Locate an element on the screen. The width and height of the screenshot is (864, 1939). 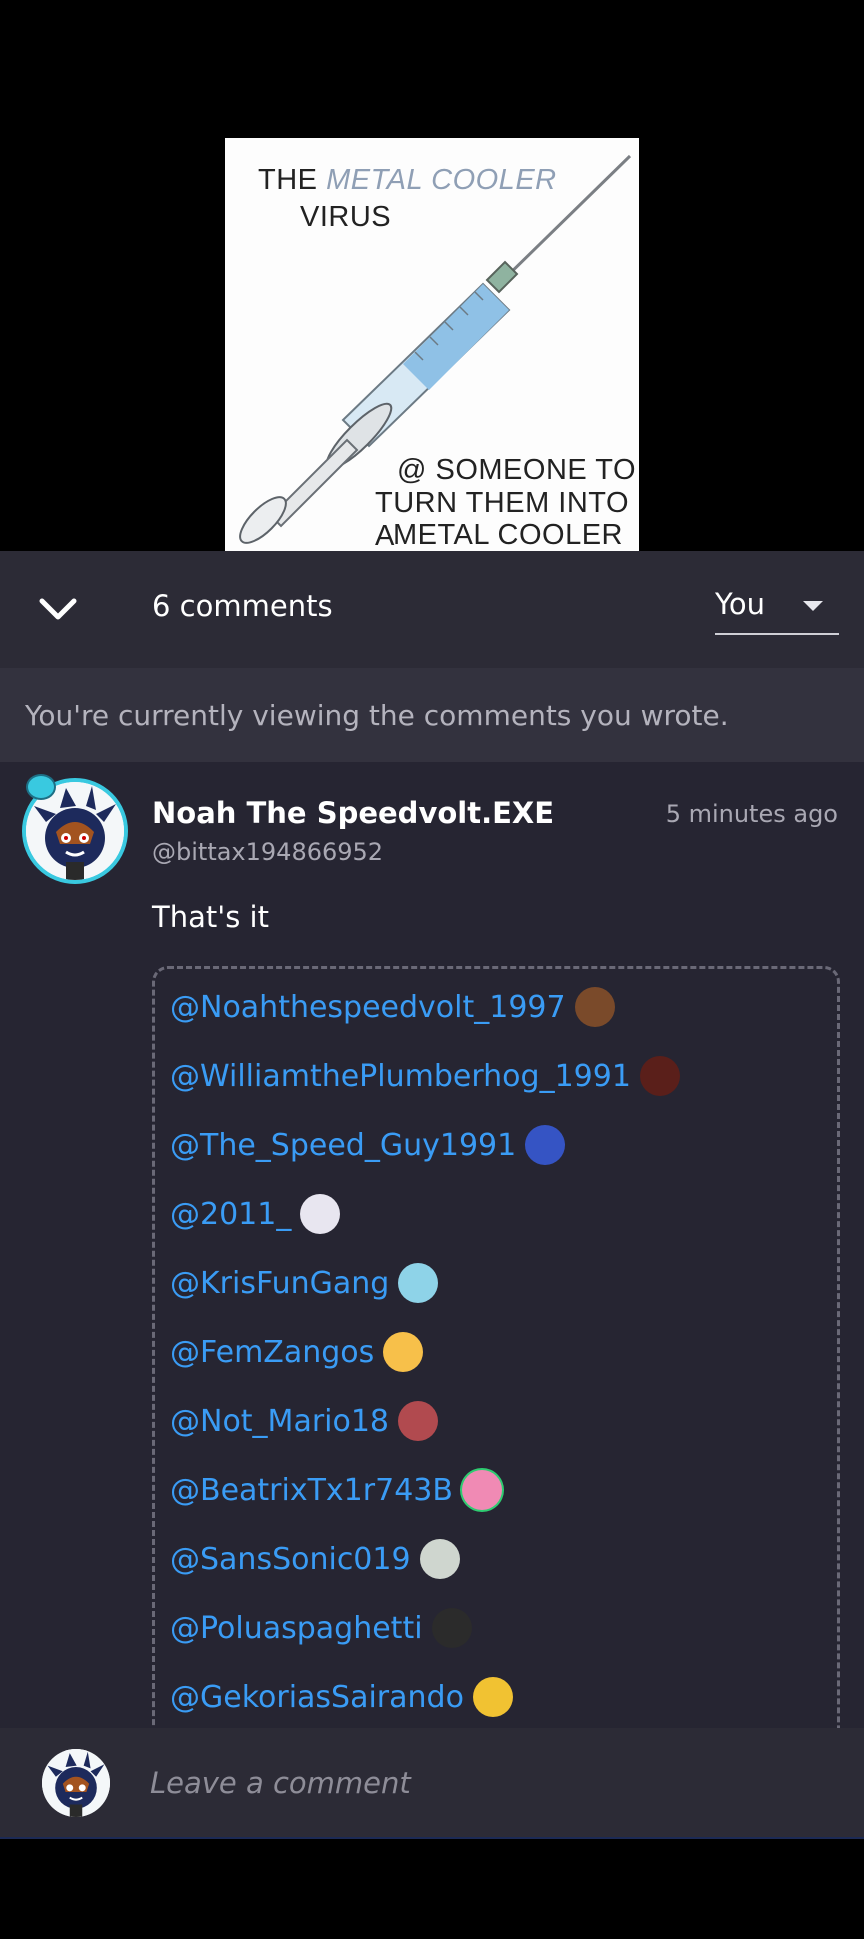
meme-caption-top-line2: VIRUS is located at coordinates (346, 217).